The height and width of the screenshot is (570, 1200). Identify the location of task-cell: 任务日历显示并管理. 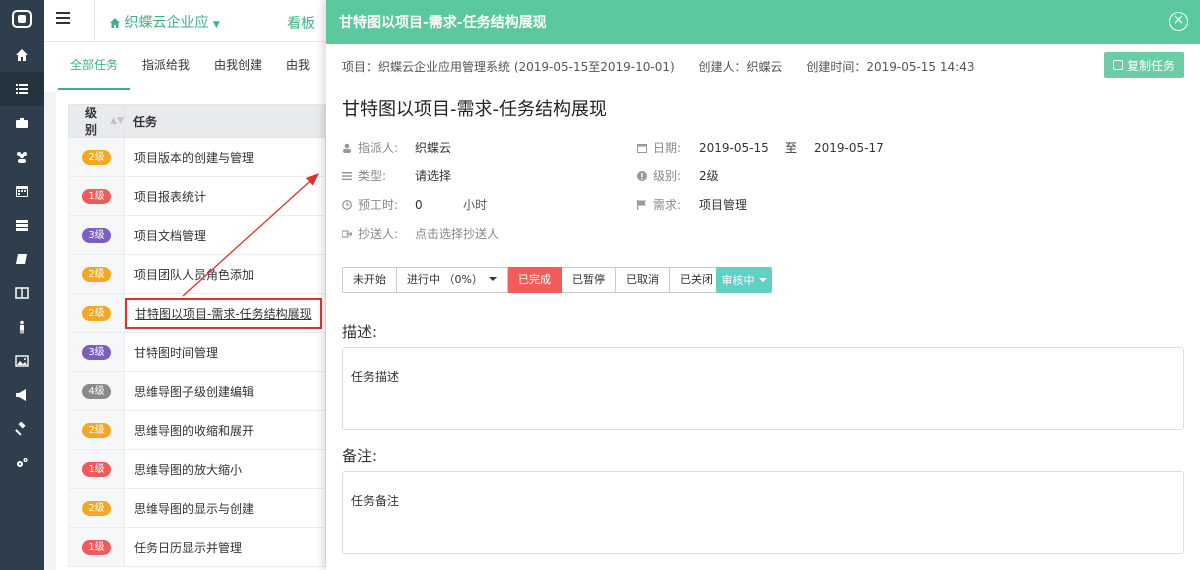
(225, 547).